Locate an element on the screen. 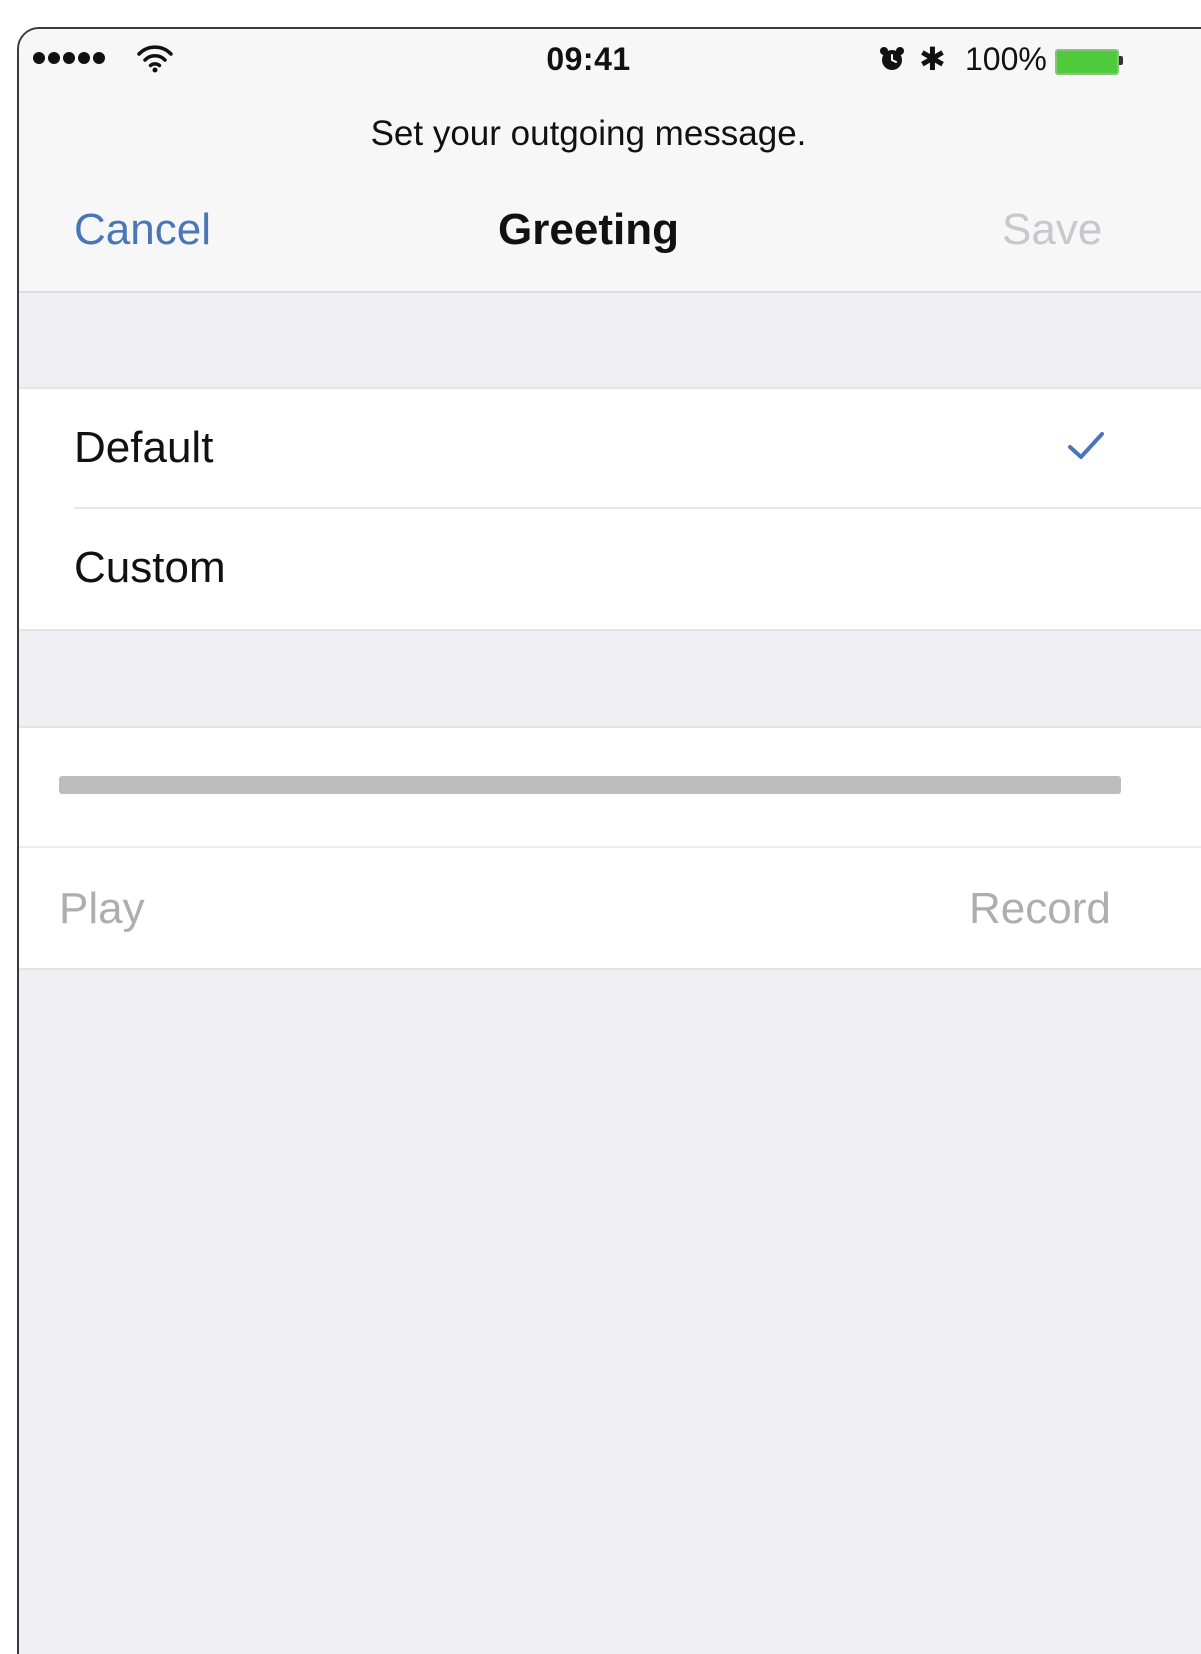  option-custom: Custom is located at coordinates (610, 569).